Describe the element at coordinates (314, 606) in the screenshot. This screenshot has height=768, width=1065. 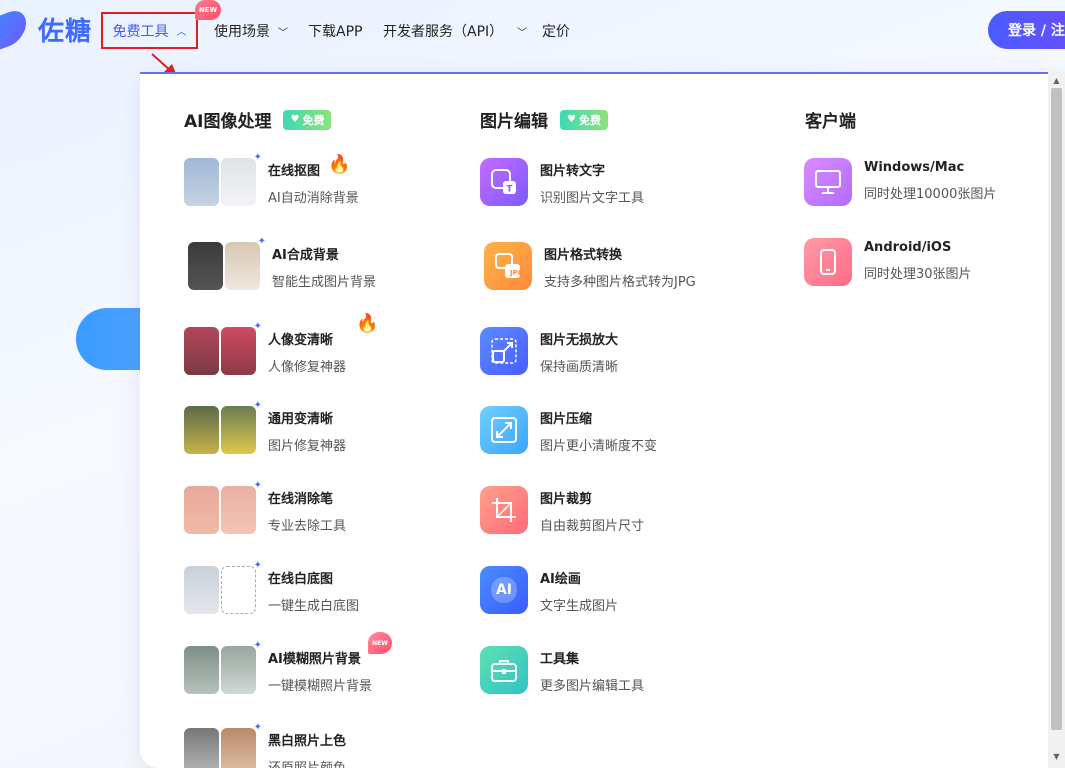
I see `tool-desc: 一键生成白底图` at that location.